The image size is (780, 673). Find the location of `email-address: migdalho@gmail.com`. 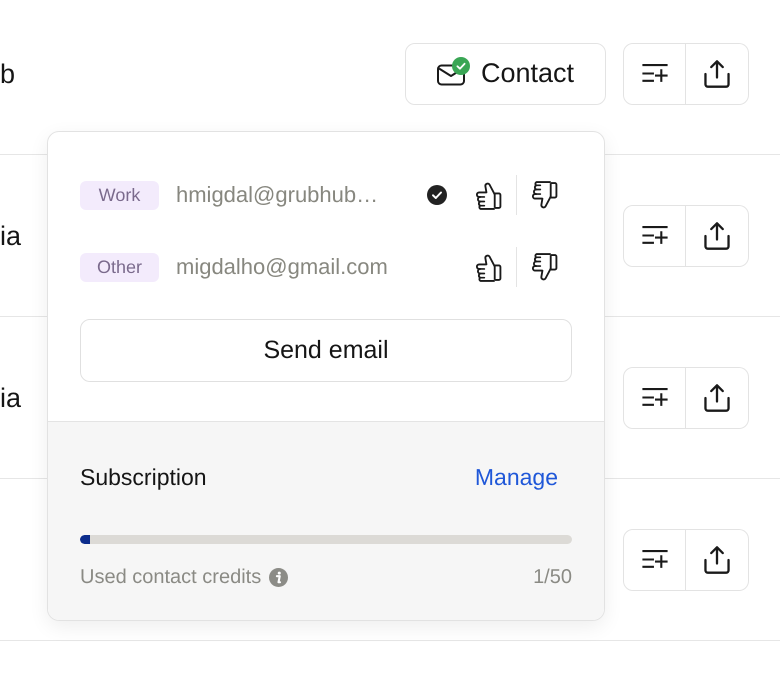

email-address: migdalho@gmail.com is located at coordinates (282, 267).